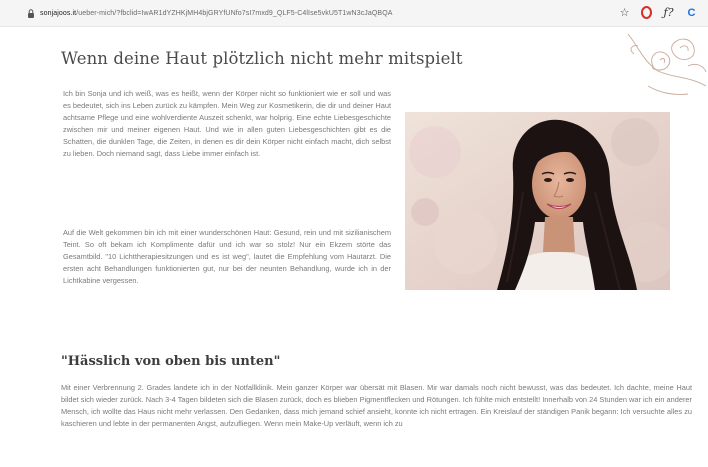  I want to click on star-icon: ☆, so click(624, 12).